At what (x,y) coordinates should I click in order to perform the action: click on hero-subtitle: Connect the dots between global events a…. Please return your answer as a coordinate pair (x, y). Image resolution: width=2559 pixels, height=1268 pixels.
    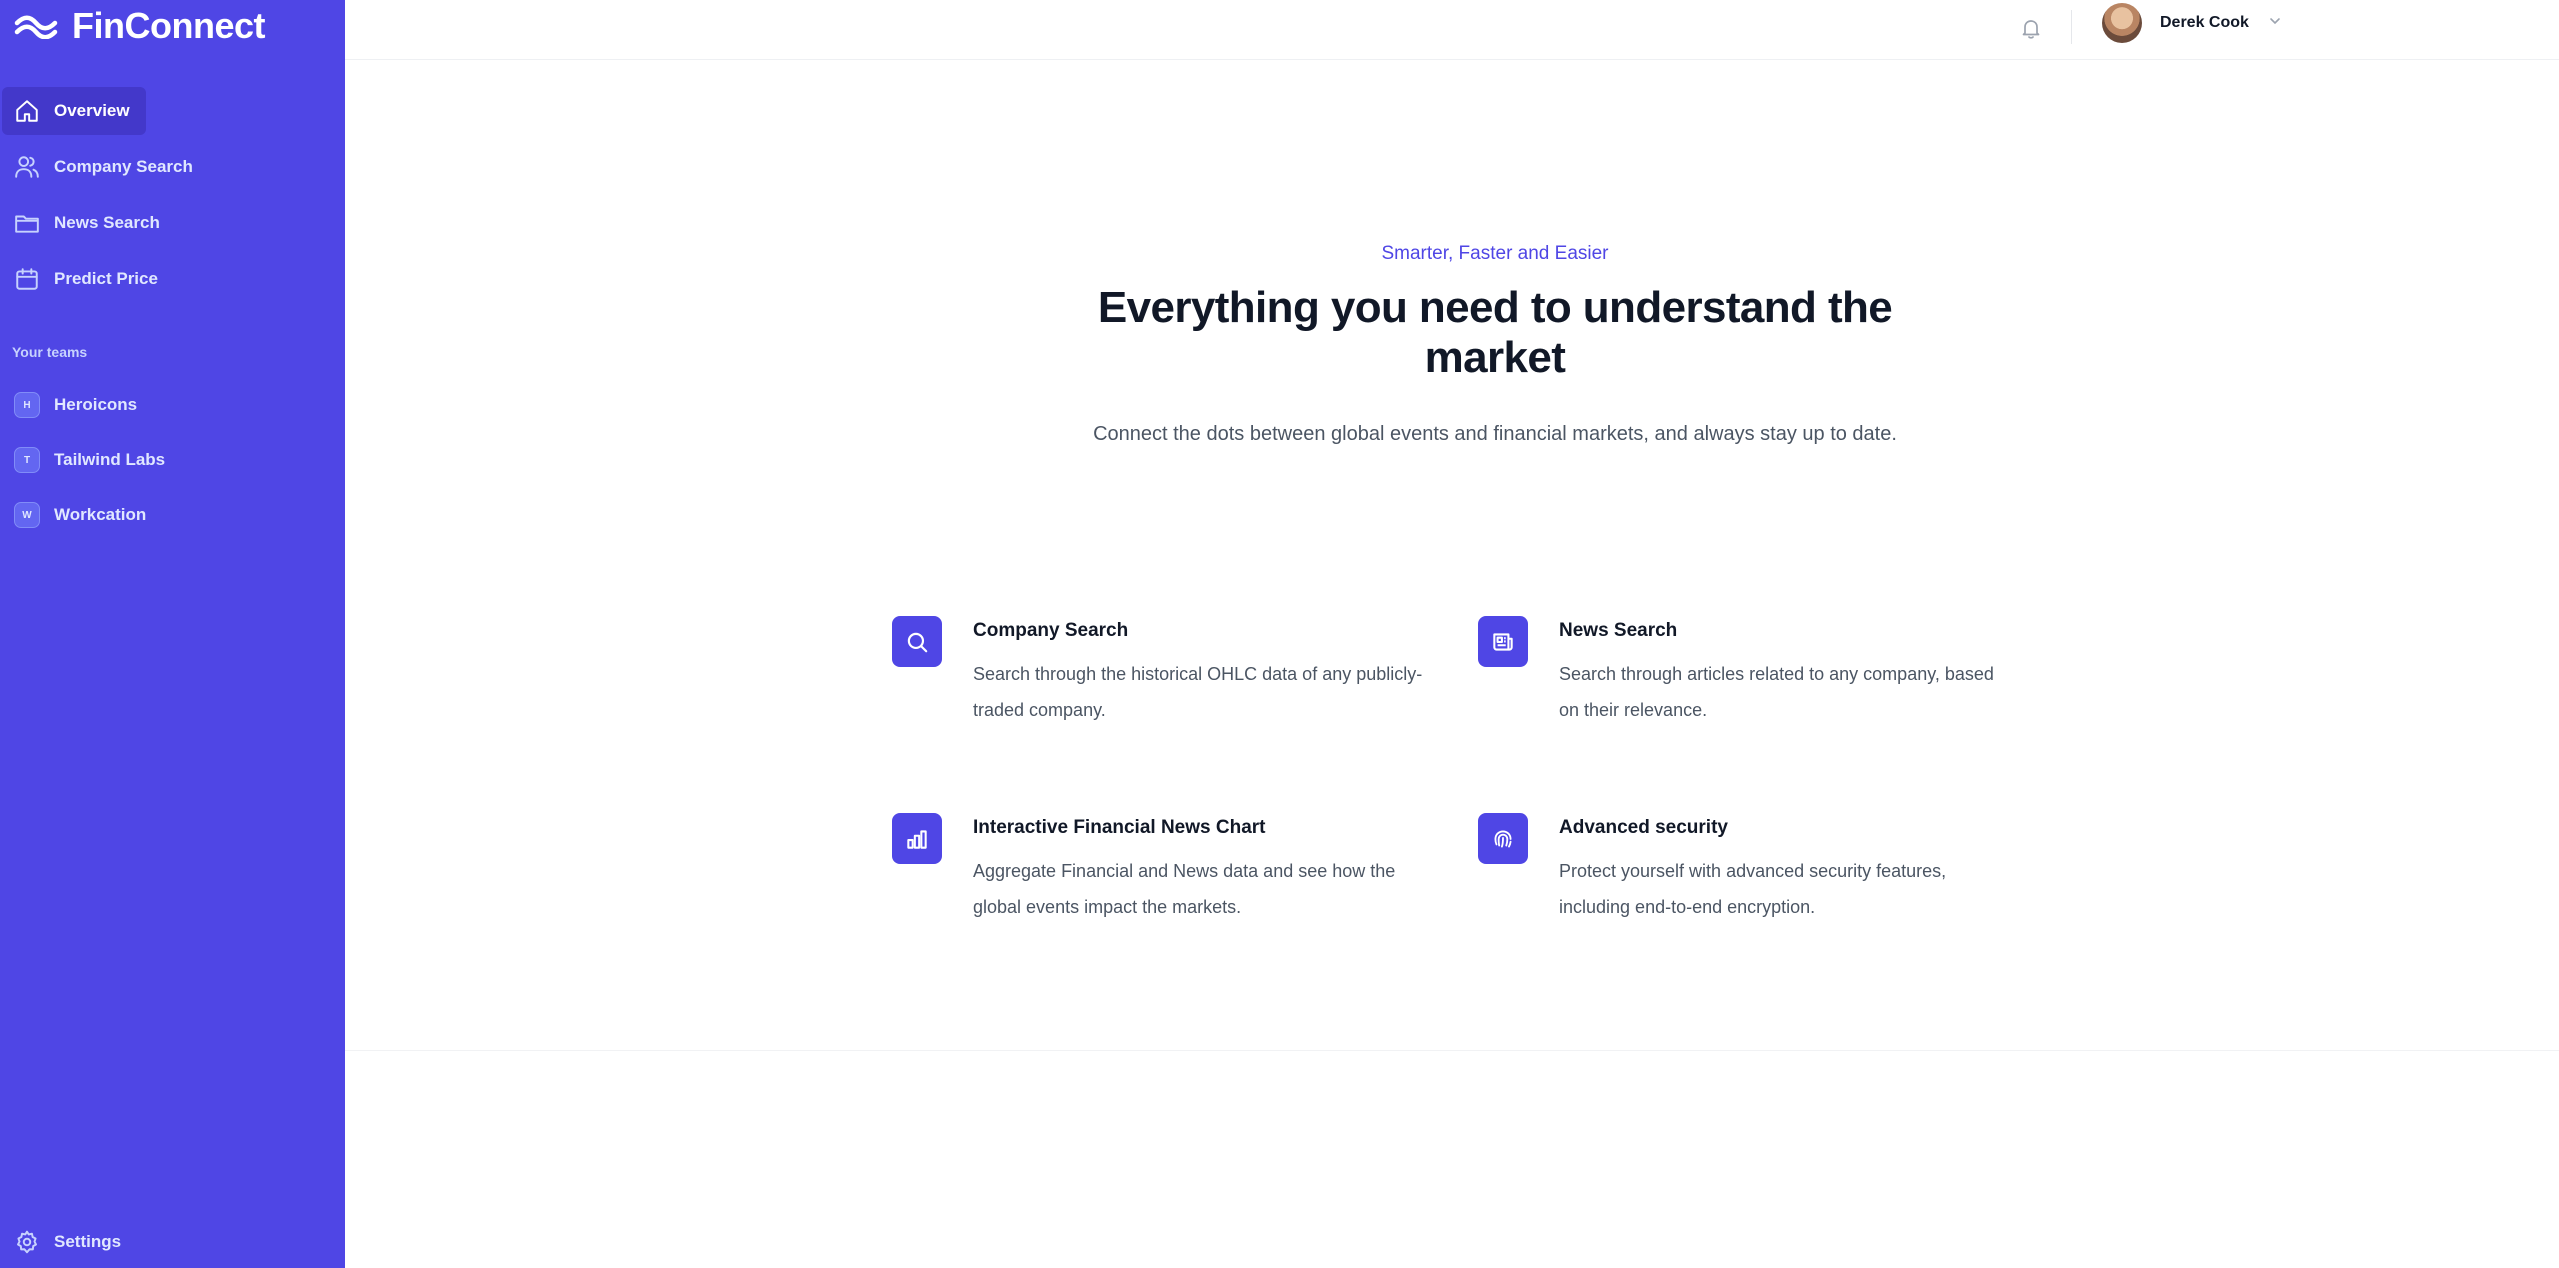
    Looking at the image, I should click on (1495, 434).